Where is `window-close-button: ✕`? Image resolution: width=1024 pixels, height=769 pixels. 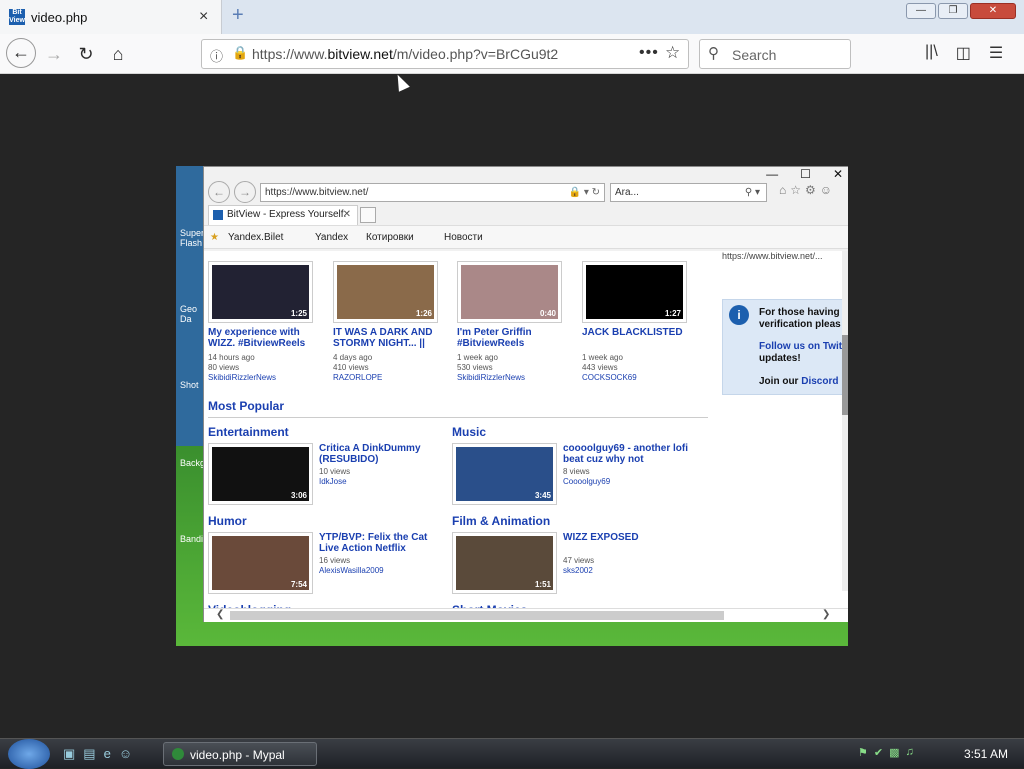 window-close-button: ✕ is located at coordinates (993, 11).